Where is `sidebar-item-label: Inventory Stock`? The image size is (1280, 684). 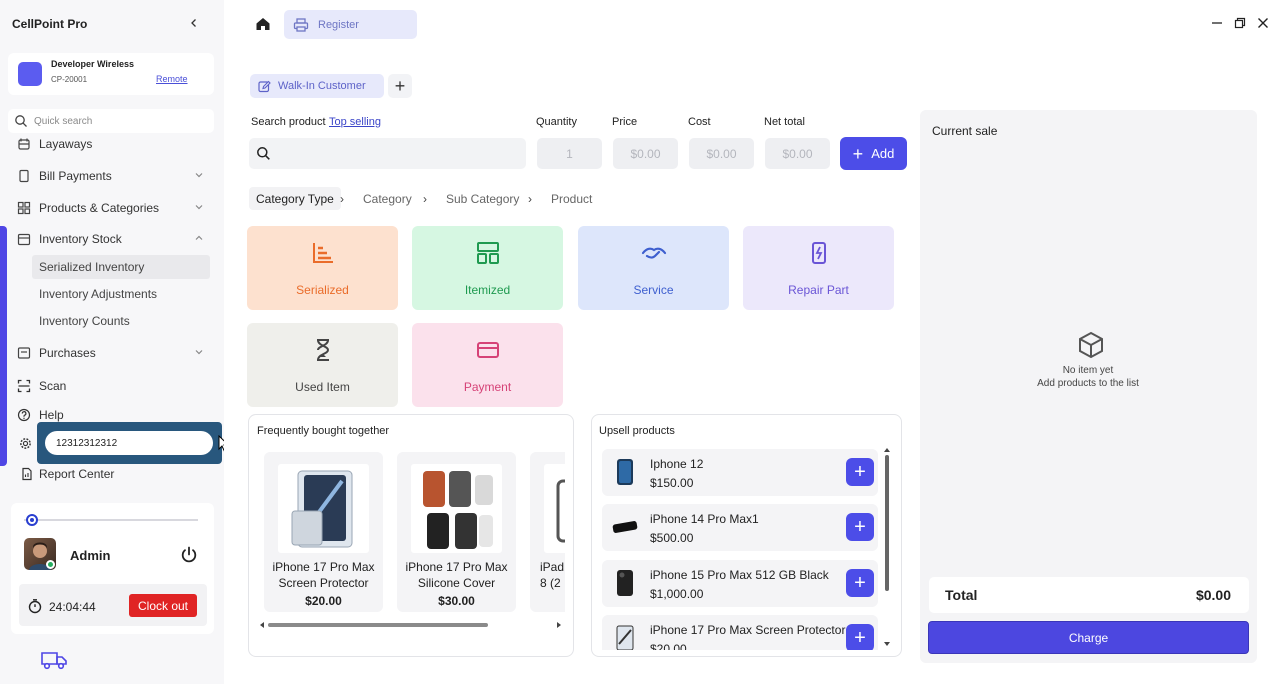
sidebar-item-label: Inventory Stock is located at coordinates (80, 239).